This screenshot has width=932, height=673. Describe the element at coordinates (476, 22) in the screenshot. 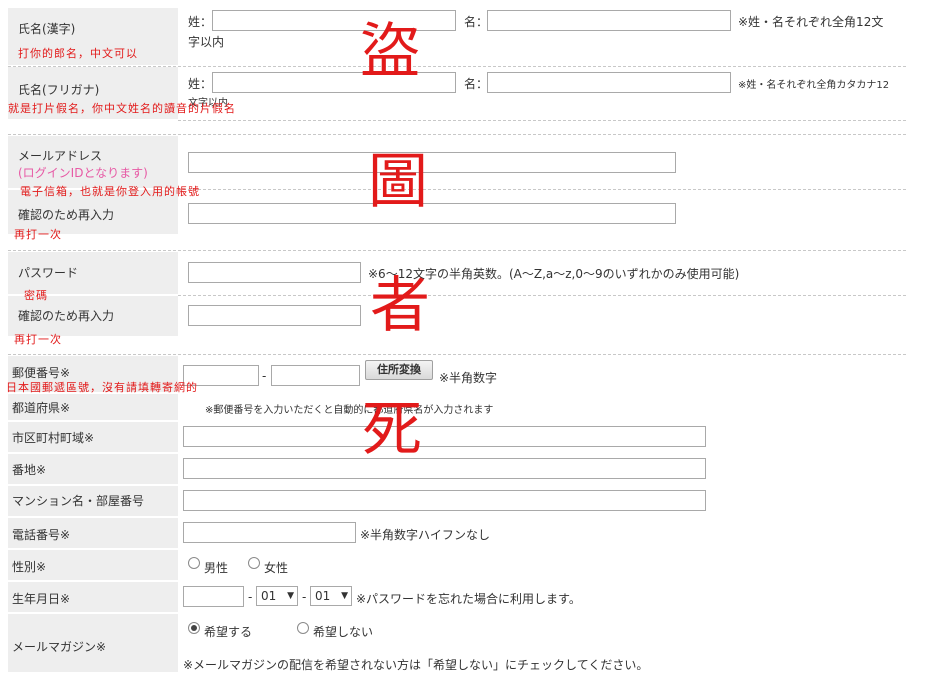

I see `name-kanji-mei-label: 名：` at that location.